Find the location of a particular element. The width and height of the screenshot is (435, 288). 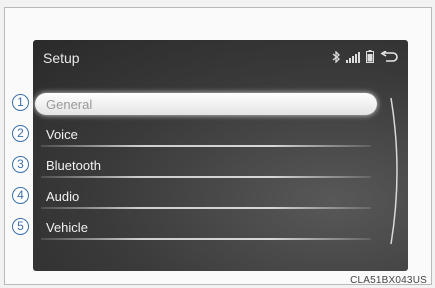

callout-1: 1 is located at coordinates (20, 102).